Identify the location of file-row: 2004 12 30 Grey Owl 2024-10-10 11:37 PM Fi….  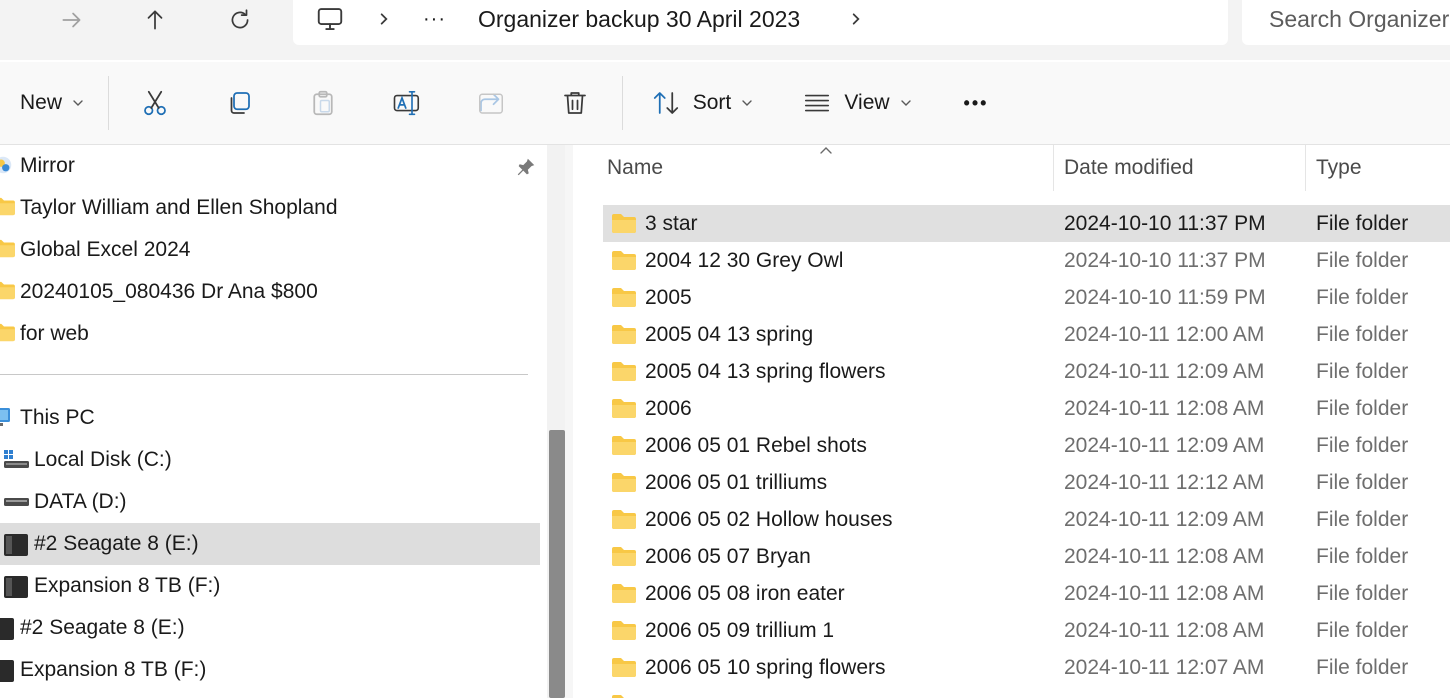
(1026, 260).